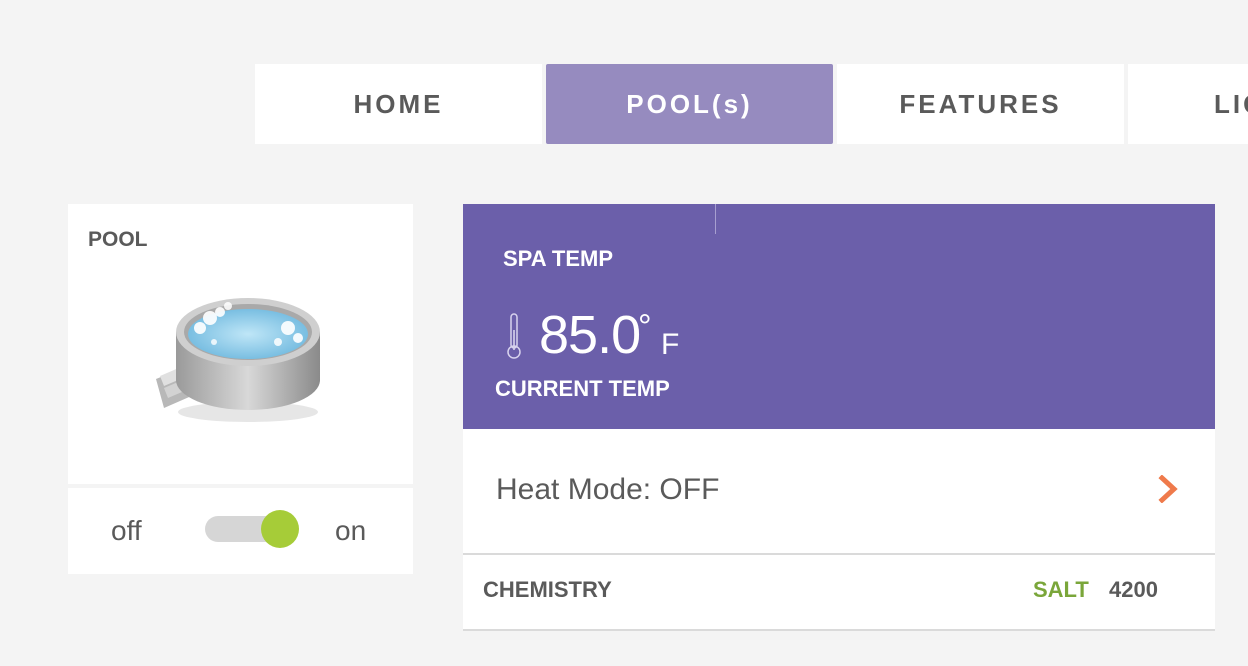 This screenshot has height=666, width=1248. I want to click on chemistry-row: CHEMISTRY SALT 4200, so click(839, 593).